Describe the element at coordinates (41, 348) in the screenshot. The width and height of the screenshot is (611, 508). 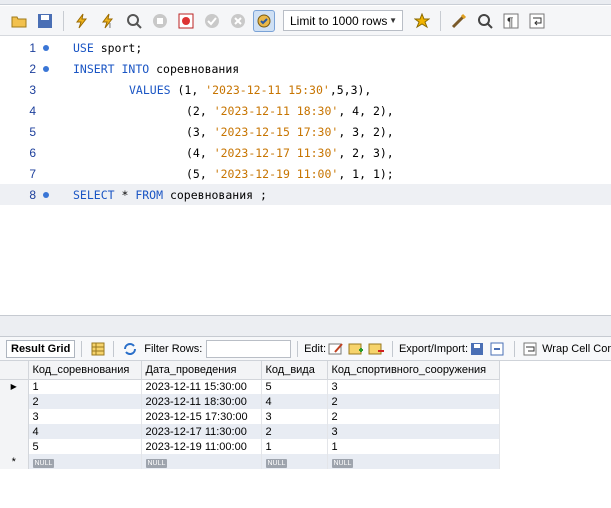
I see `result-grid-tab: Result Grid` at that location.